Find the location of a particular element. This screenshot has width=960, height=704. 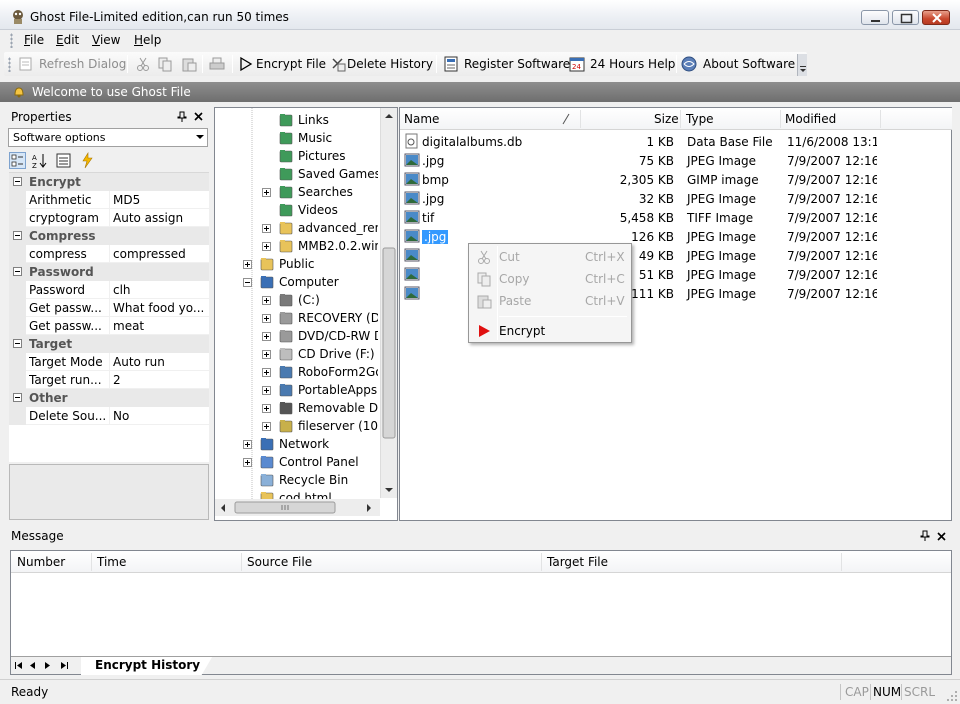

toolbar-grip is located at coordinates (9, 64).